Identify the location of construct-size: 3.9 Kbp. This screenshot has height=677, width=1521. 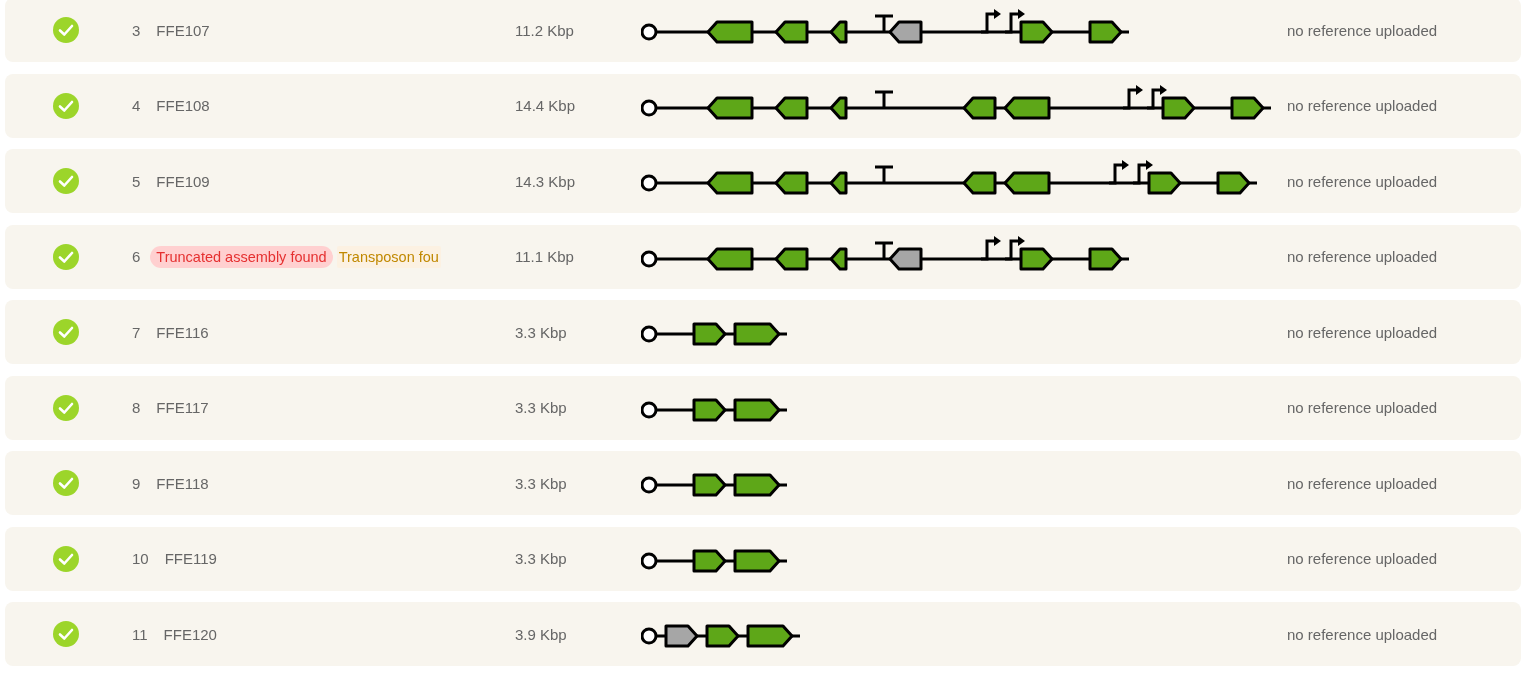
(541, 634).